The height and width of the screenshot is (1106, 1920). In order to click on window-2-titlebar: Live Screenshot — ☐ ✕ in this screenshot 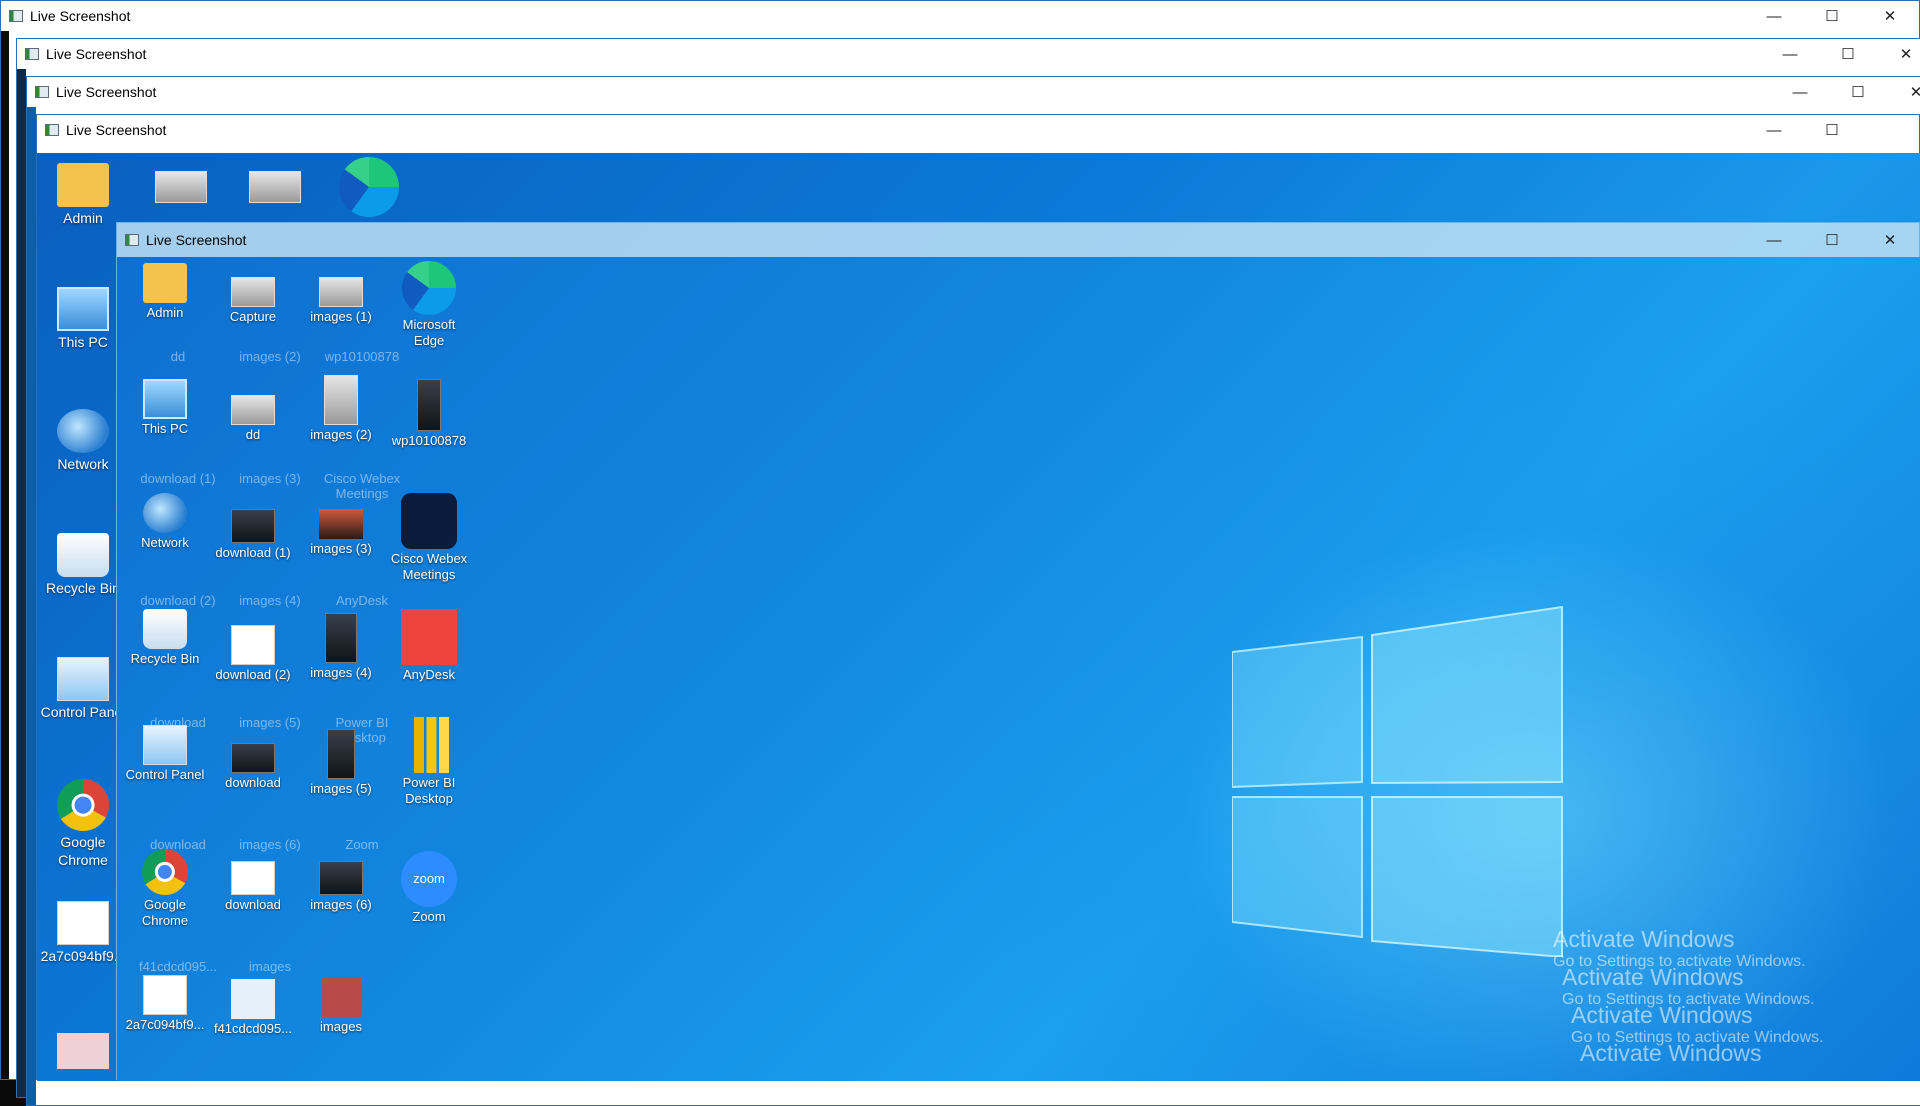, I will do `click(968, 54)`.